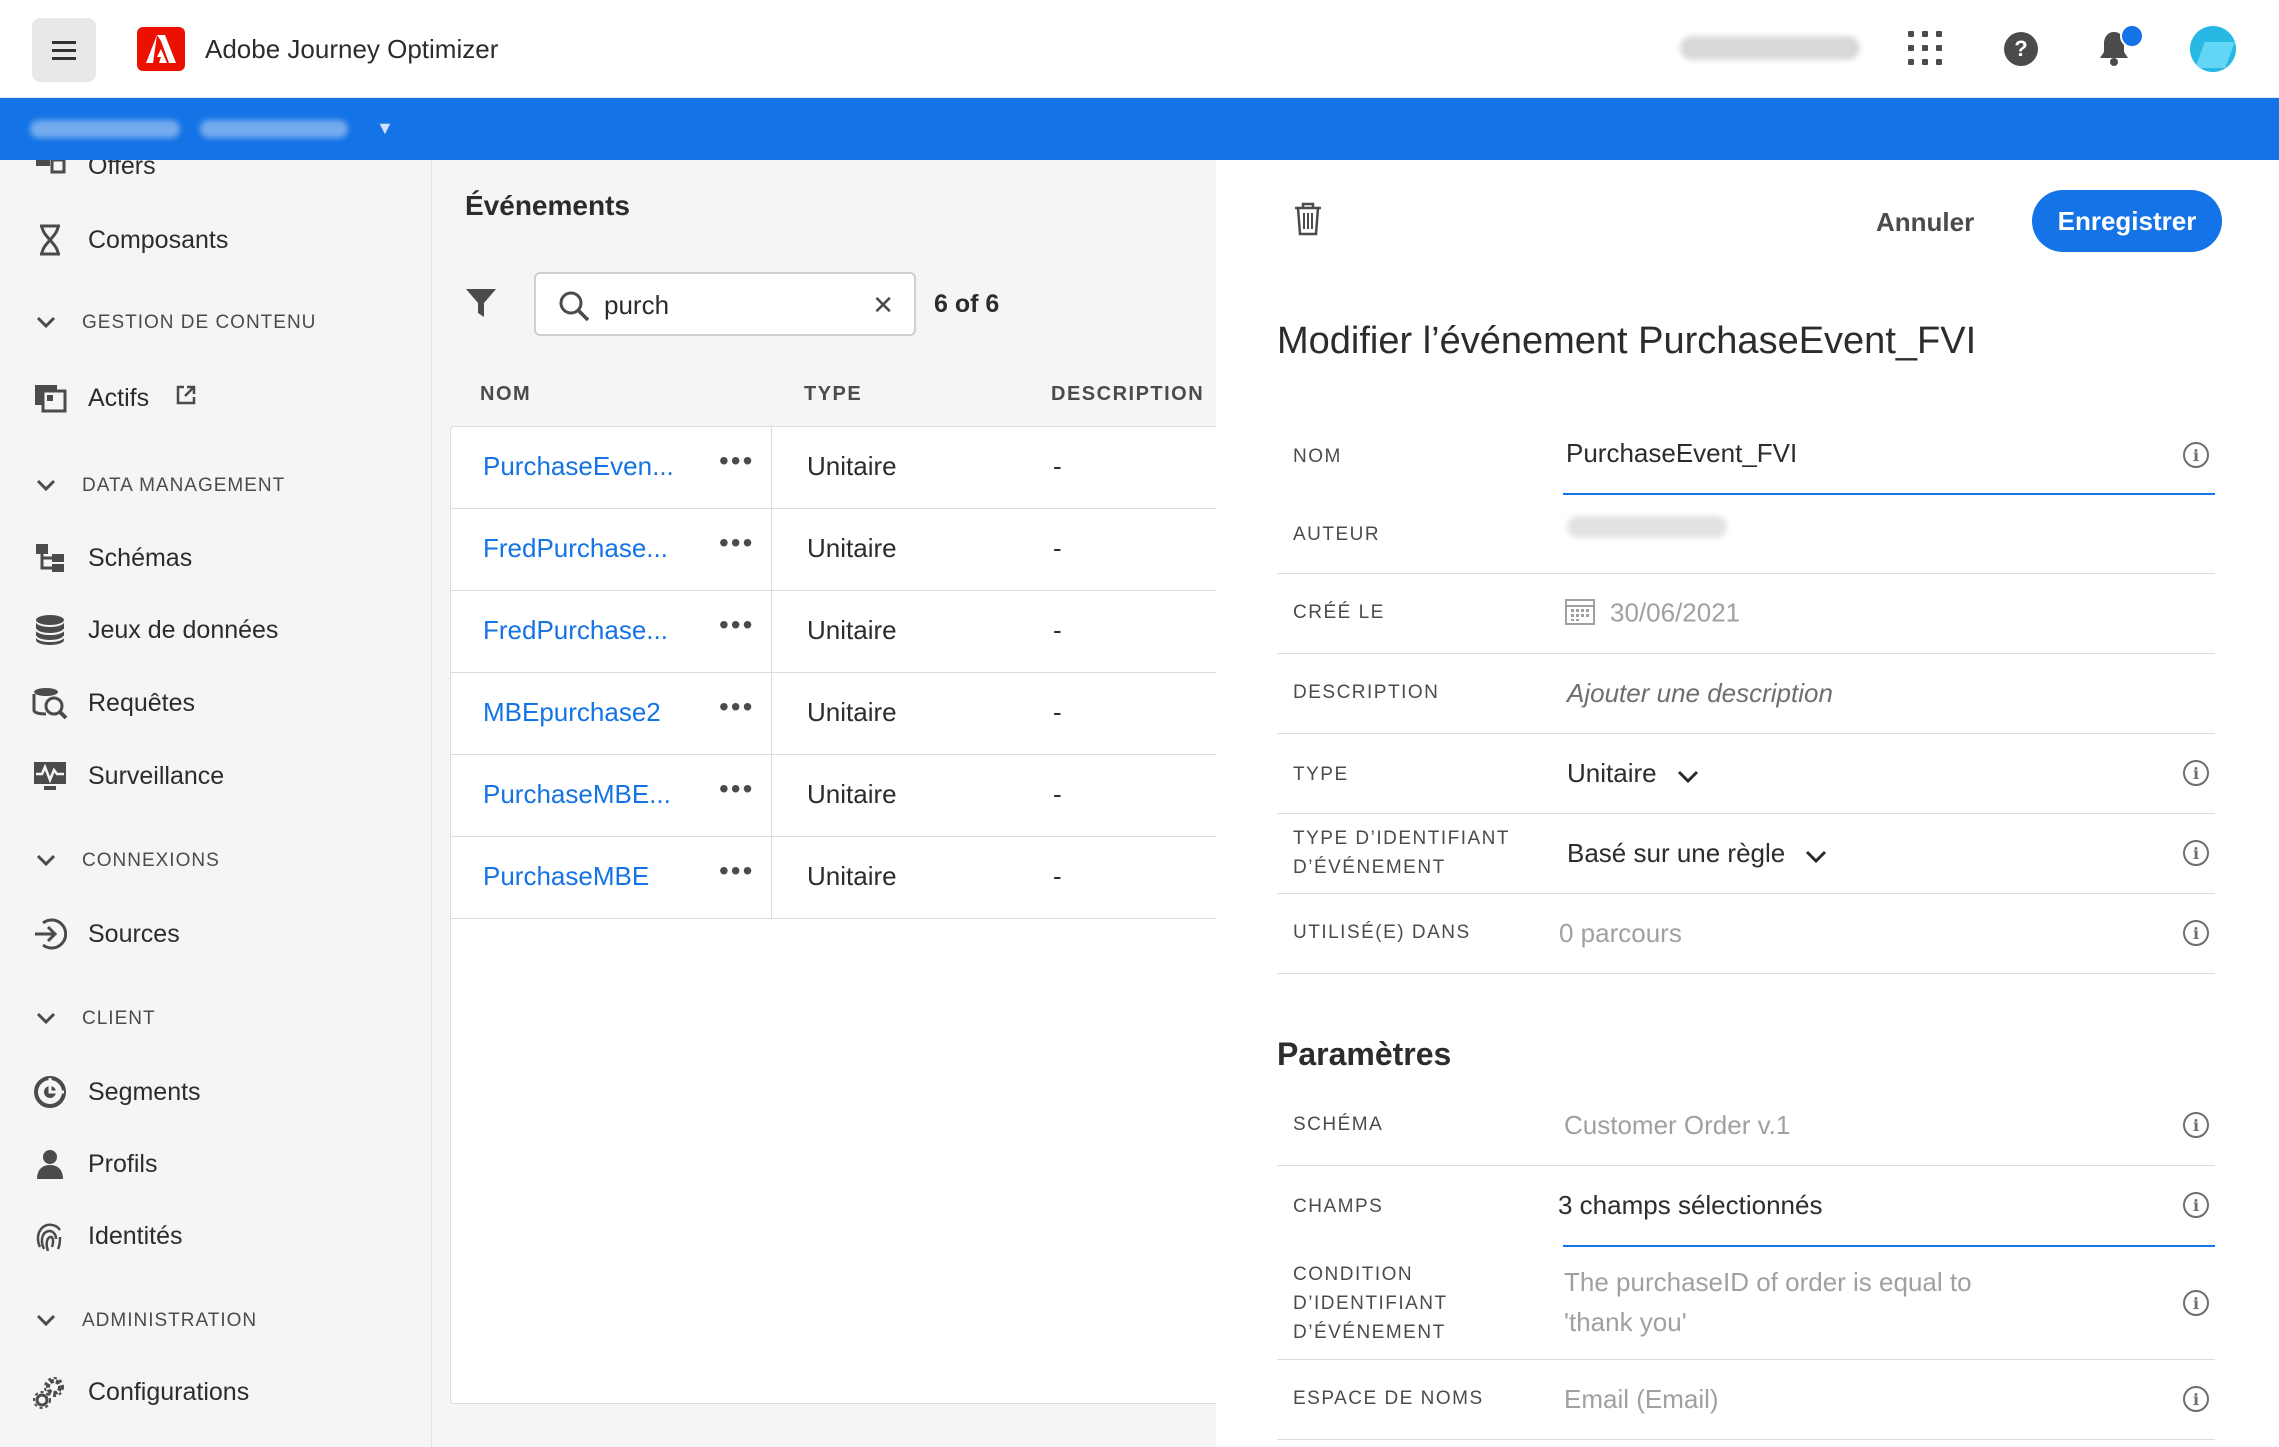 This screenshot has height=1447, width=2279. Describe the element at coordinates (566, 876) in the screenshot. I see `event-name-link: PurchaseMBE` at that location.